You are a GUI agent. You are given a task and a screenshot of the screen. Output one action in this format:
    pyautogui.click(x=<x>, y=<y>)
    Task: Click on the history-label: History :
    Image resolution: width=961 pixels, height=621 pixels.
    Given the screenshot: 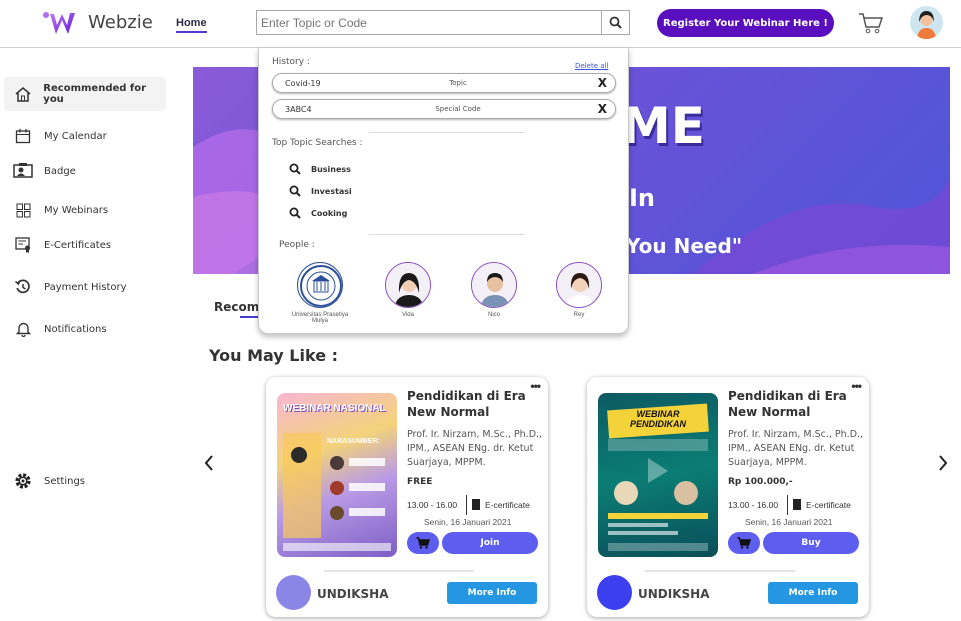 What is the action you would take?
    pyautogui.click(x=291, y=62)
    